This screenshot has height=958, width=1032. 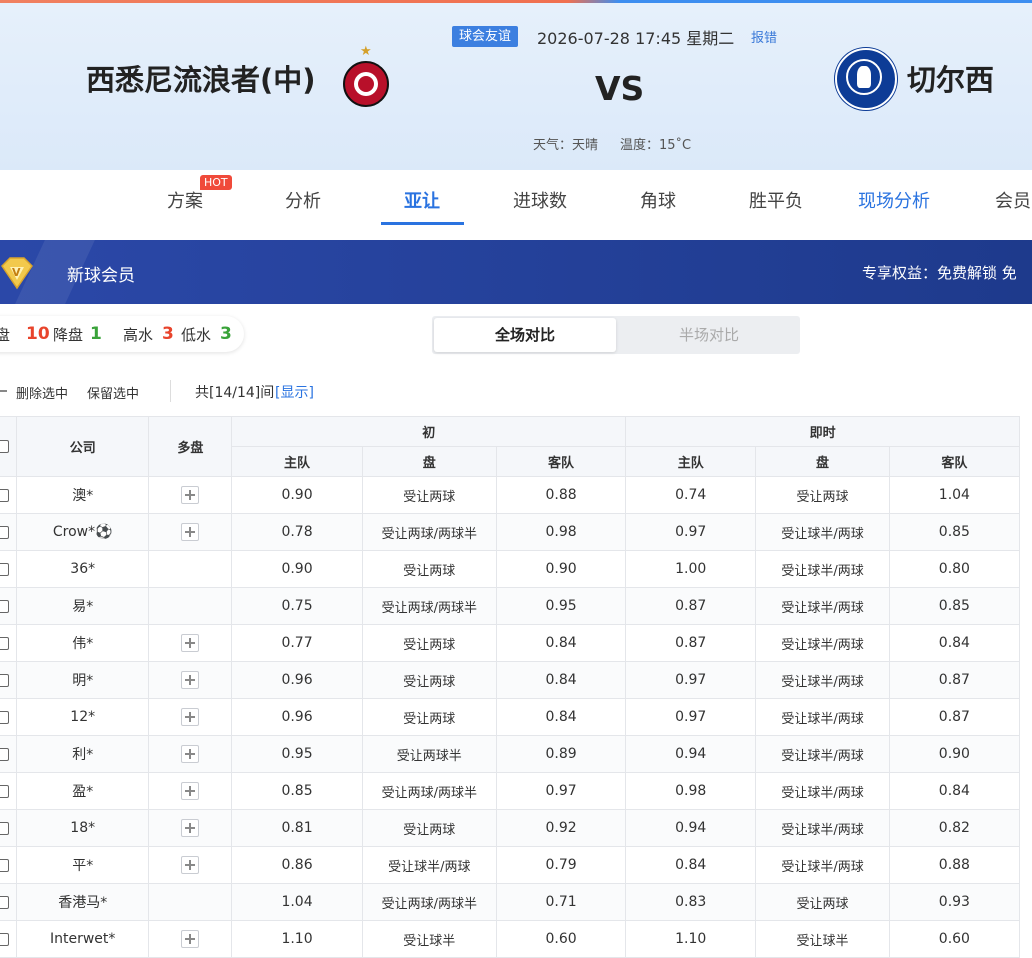 What do you see at coordinates (42, 392) in the screenshot?
I see `delete-selected-button: 删除选中` at bounding box center [42, 392].